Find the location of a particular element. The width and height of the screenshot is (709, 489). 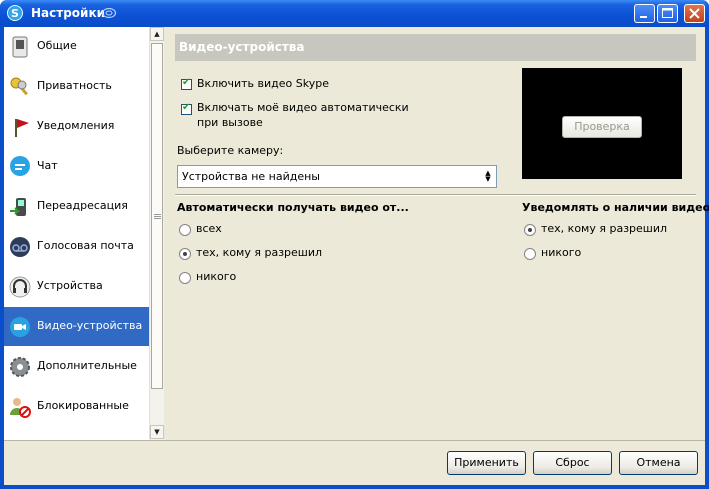

camera-label: Выберите камеру: is located at coordinates (230, 150).